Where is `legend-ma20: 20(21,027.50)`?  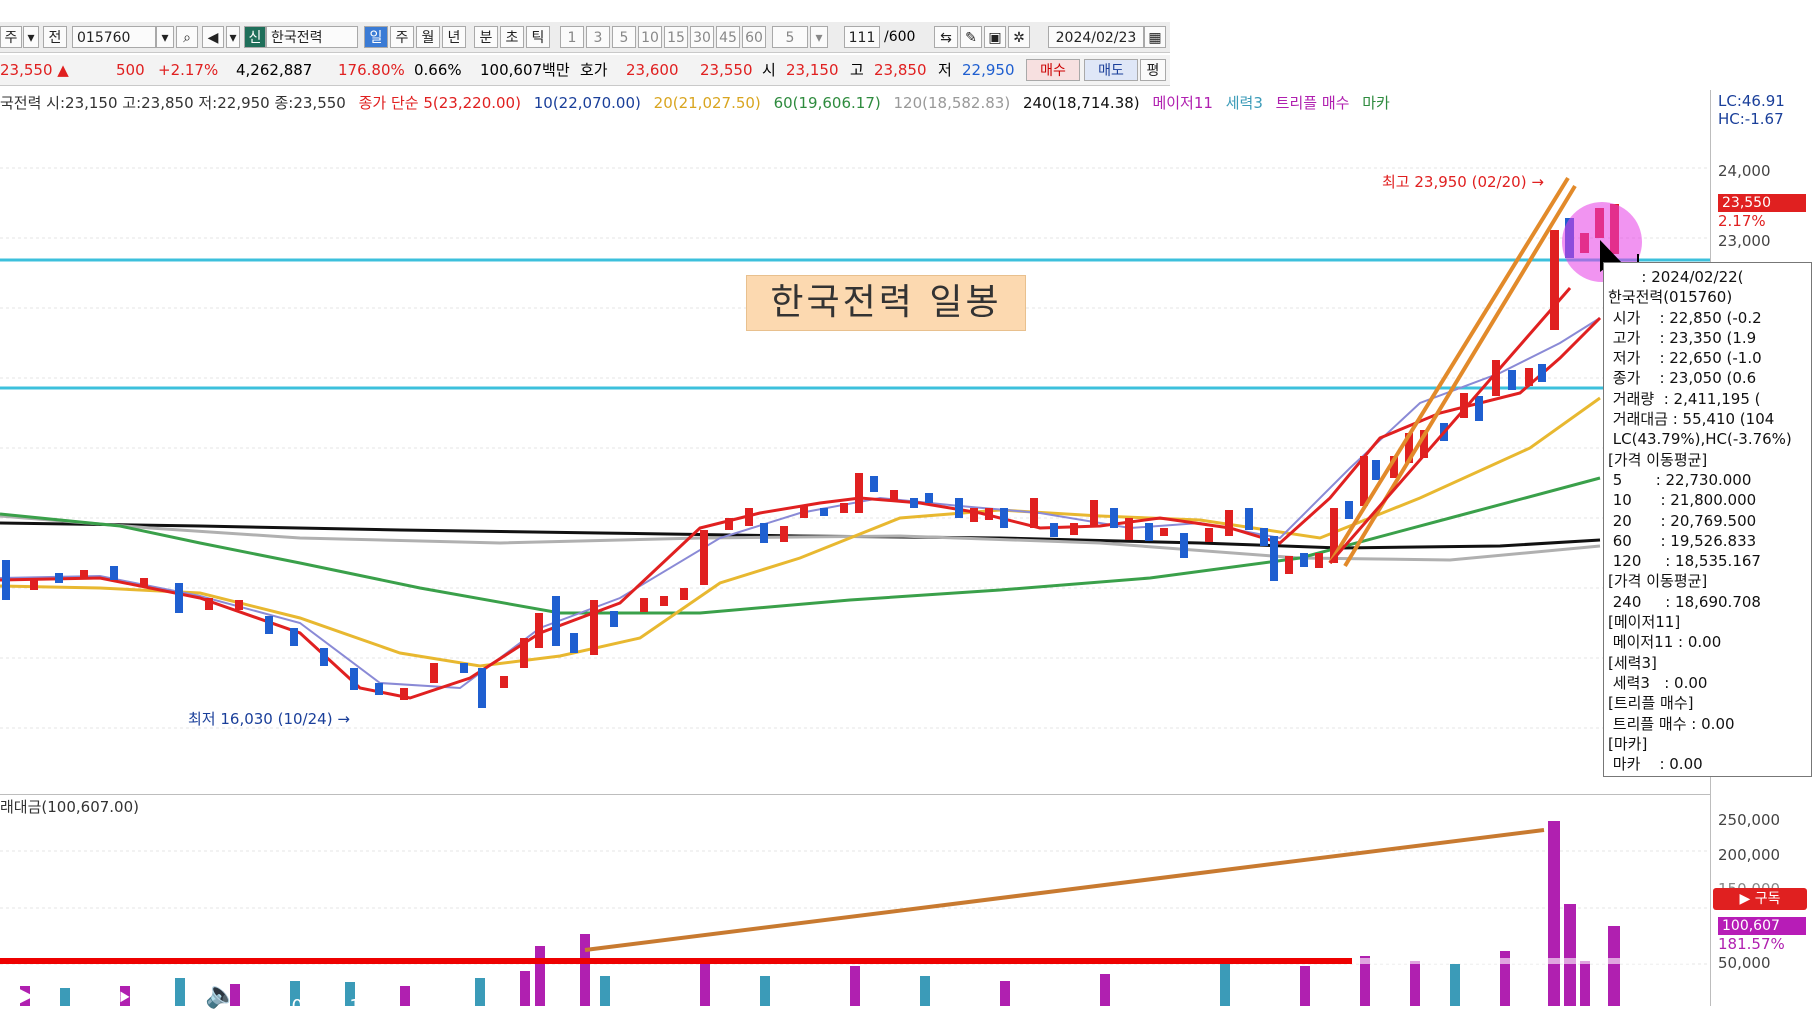 legend-ma20: 20(21,027.50) is located at coordinates (707, 103).